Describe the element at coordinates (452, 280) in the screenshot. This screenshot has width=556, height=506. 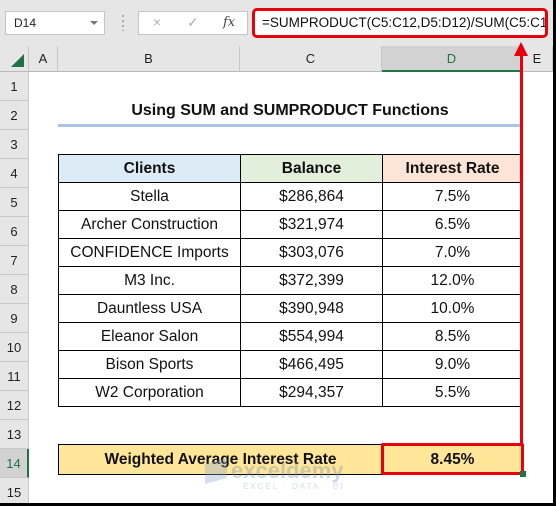
I see `rate-cell: 12.0%` at that location.